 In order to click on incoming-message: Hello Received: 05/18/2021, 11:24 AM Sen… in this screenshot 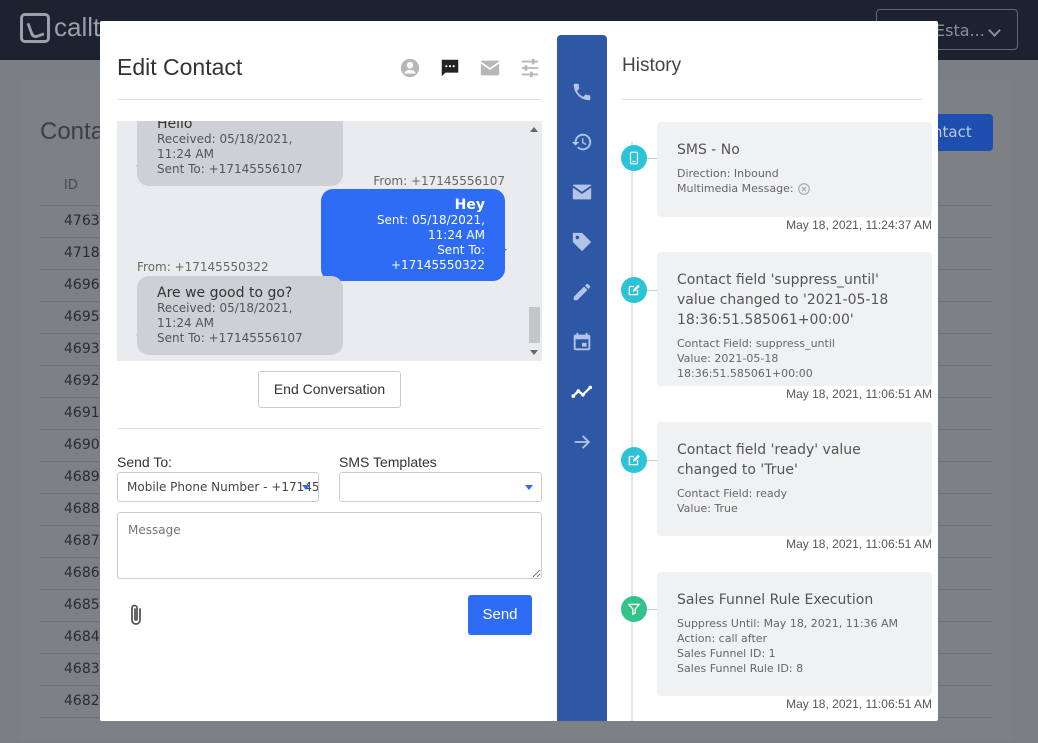, I will do `click(240, 153)`.